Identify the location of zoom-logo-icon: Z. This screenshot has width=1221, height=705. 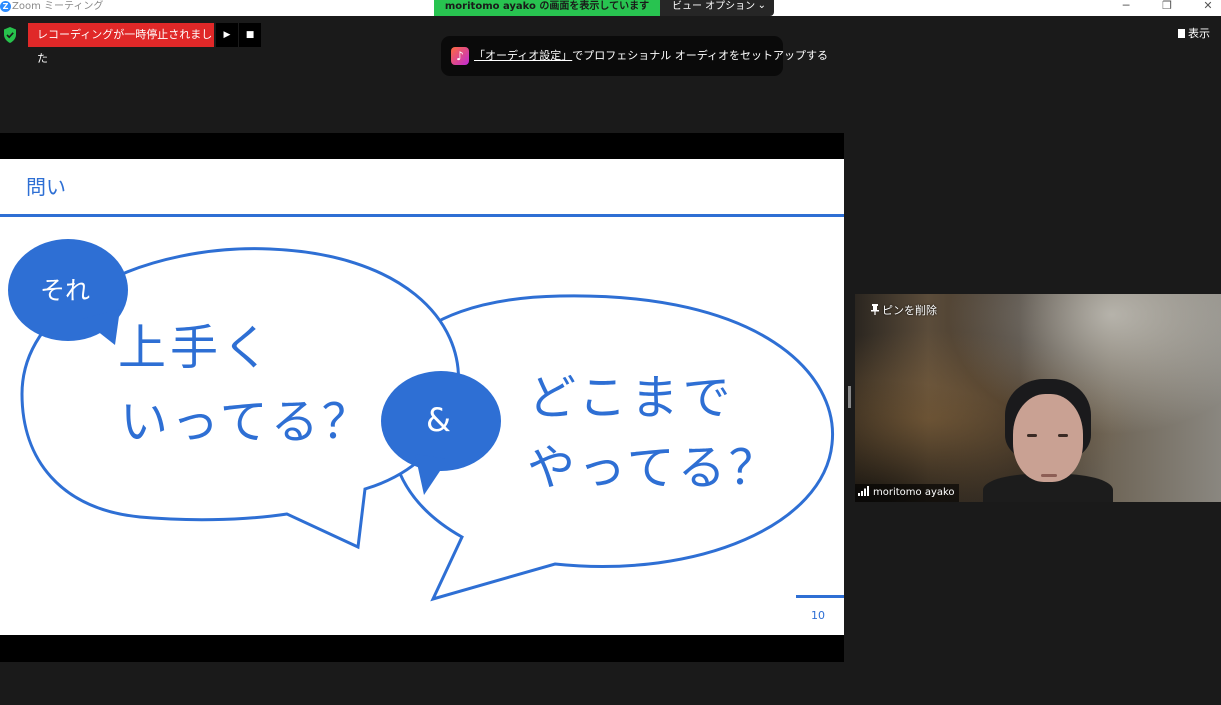
(5, 6).